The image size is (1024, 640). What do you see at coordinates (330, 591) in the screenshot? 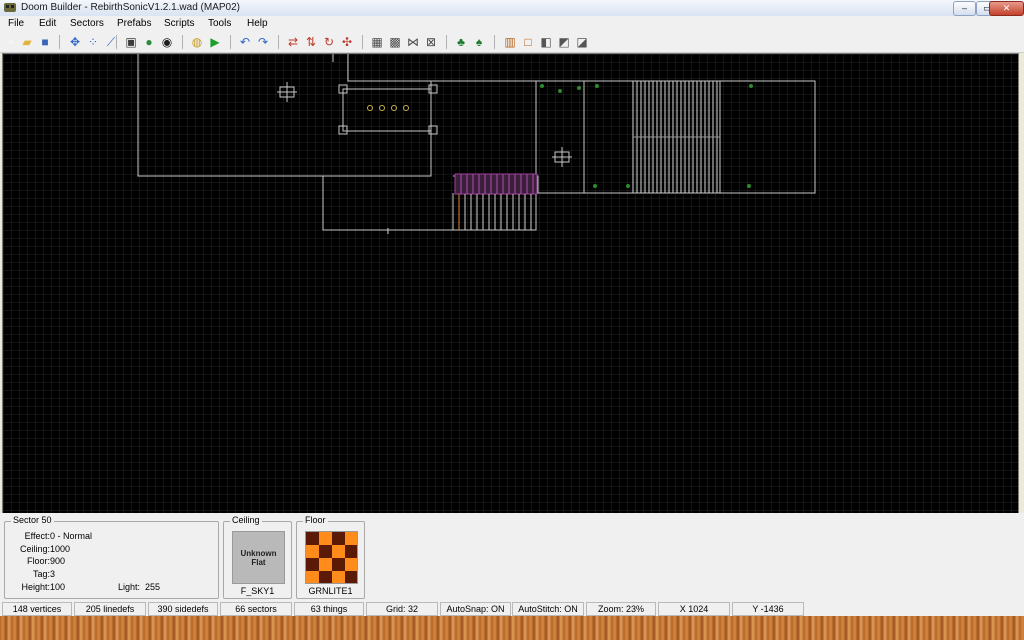
I see `floor-flat-name: GRNLITE1` at bounding box center [330, 591].